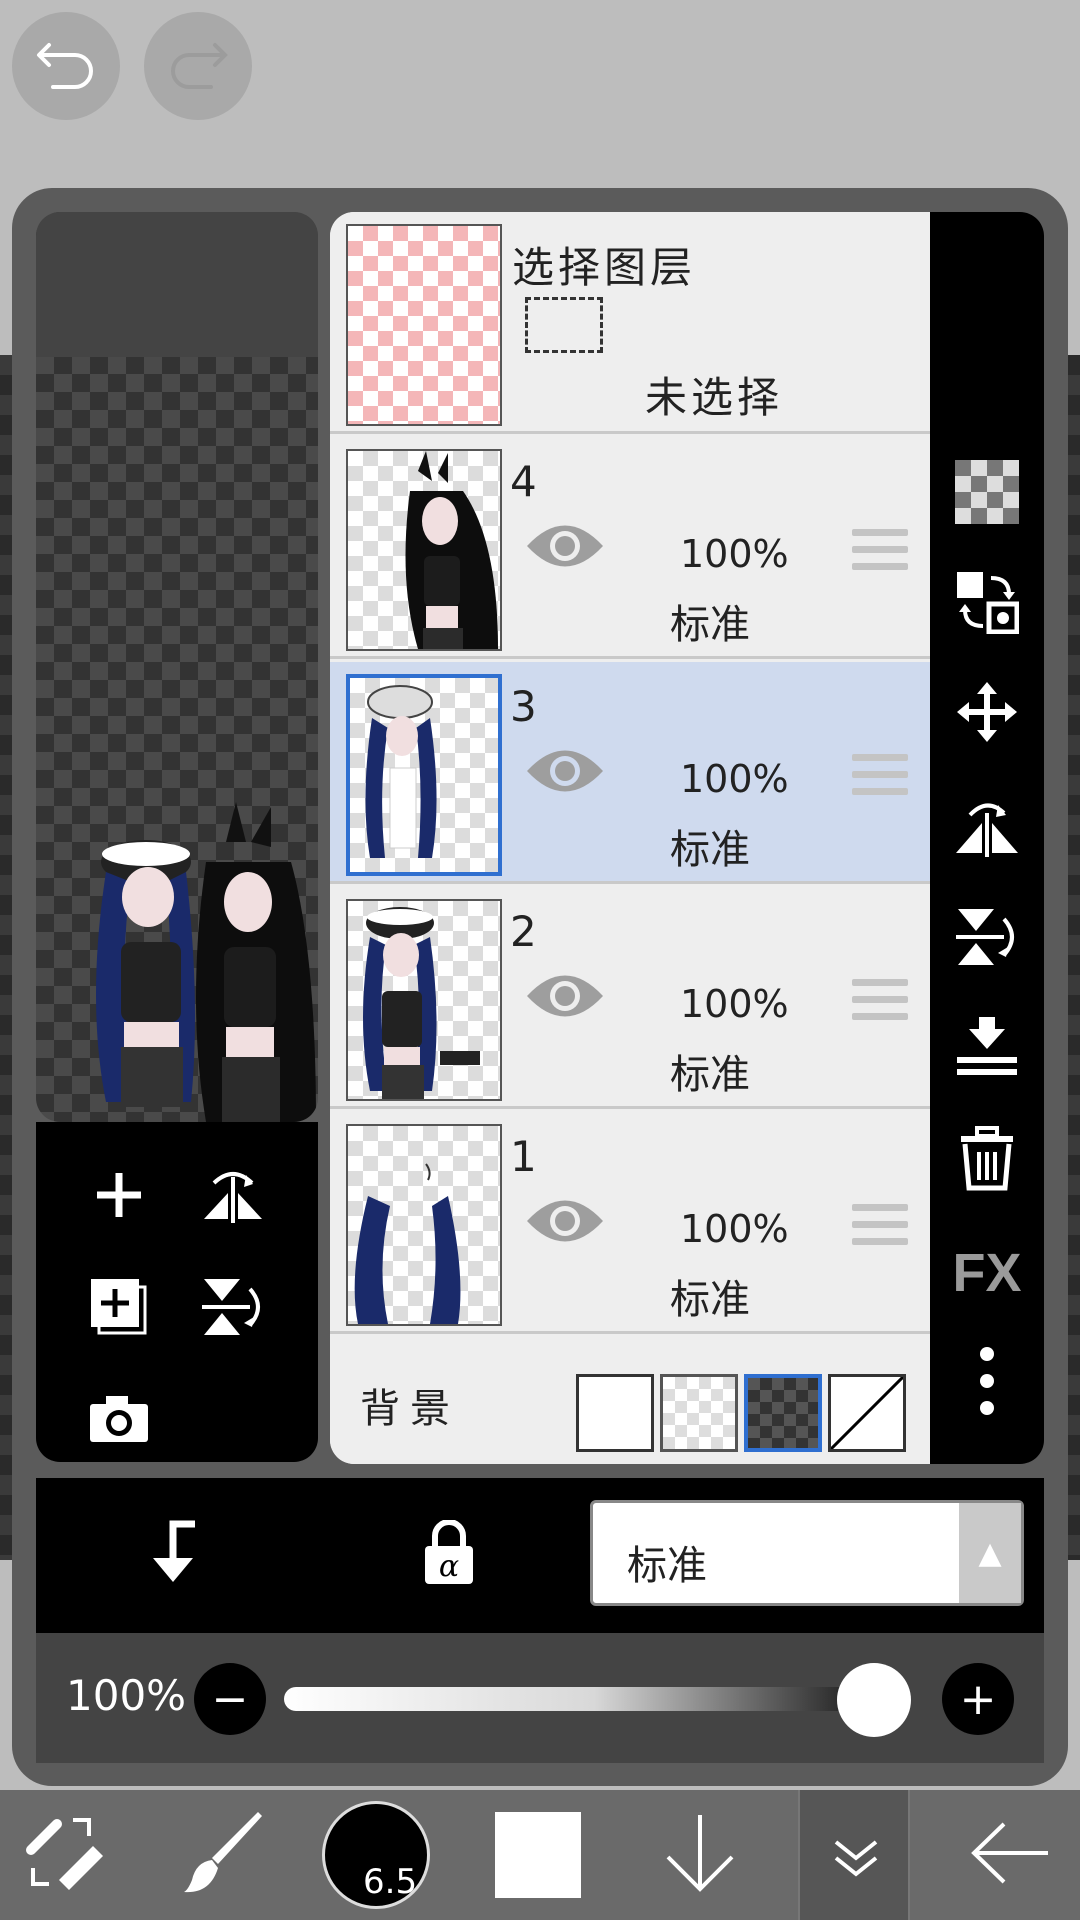 This screenshot has height=1920, width=1080. I want to click on opacity-decrease-button: −, so click(230, 1699).